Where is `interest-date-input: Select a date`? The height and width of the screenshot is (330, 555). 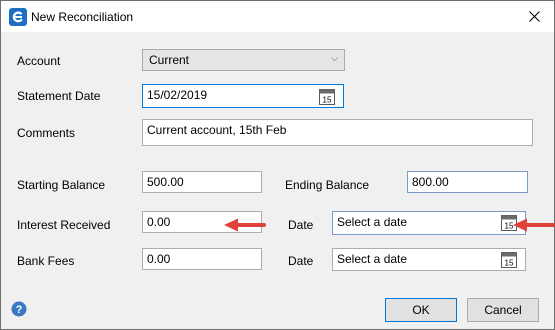 interest-date-input: Select a date is located at coordinates (429, 223).